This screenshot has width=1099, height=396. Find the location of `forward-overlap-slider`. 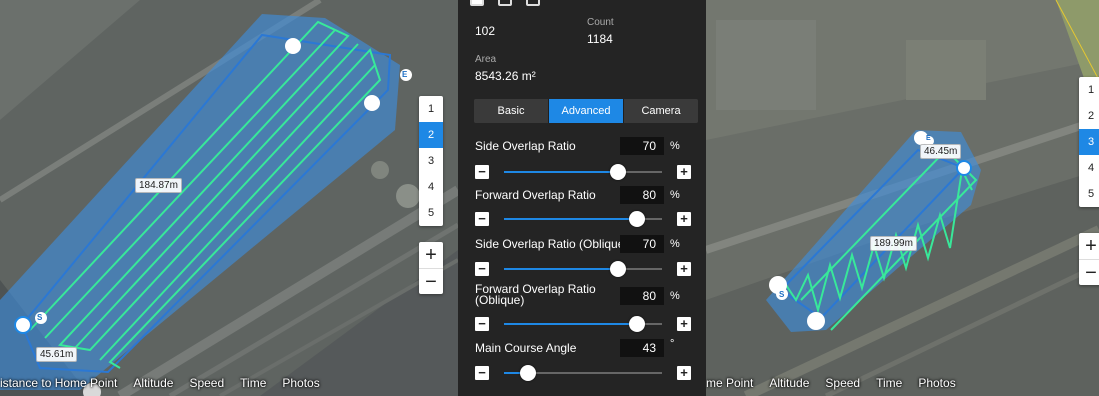

forward-overlap-slider is located at coordinates (583, 219).